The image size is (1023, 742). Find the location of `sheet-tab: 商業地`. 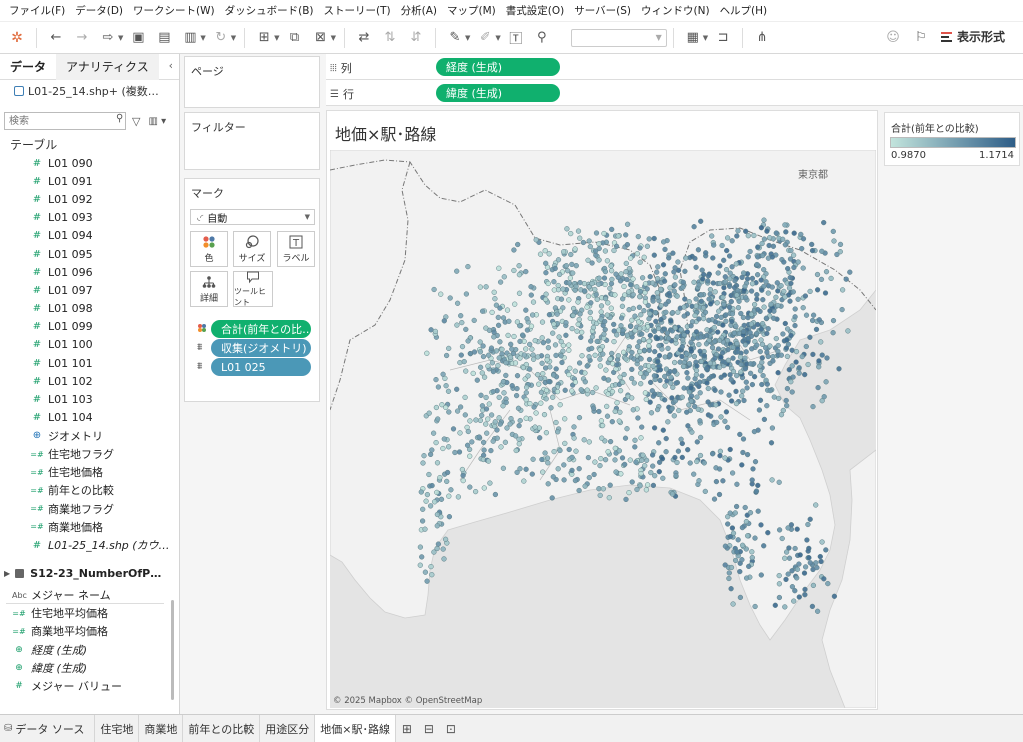

sheet-tab: 商業地 is located at coordinates (161, 728).